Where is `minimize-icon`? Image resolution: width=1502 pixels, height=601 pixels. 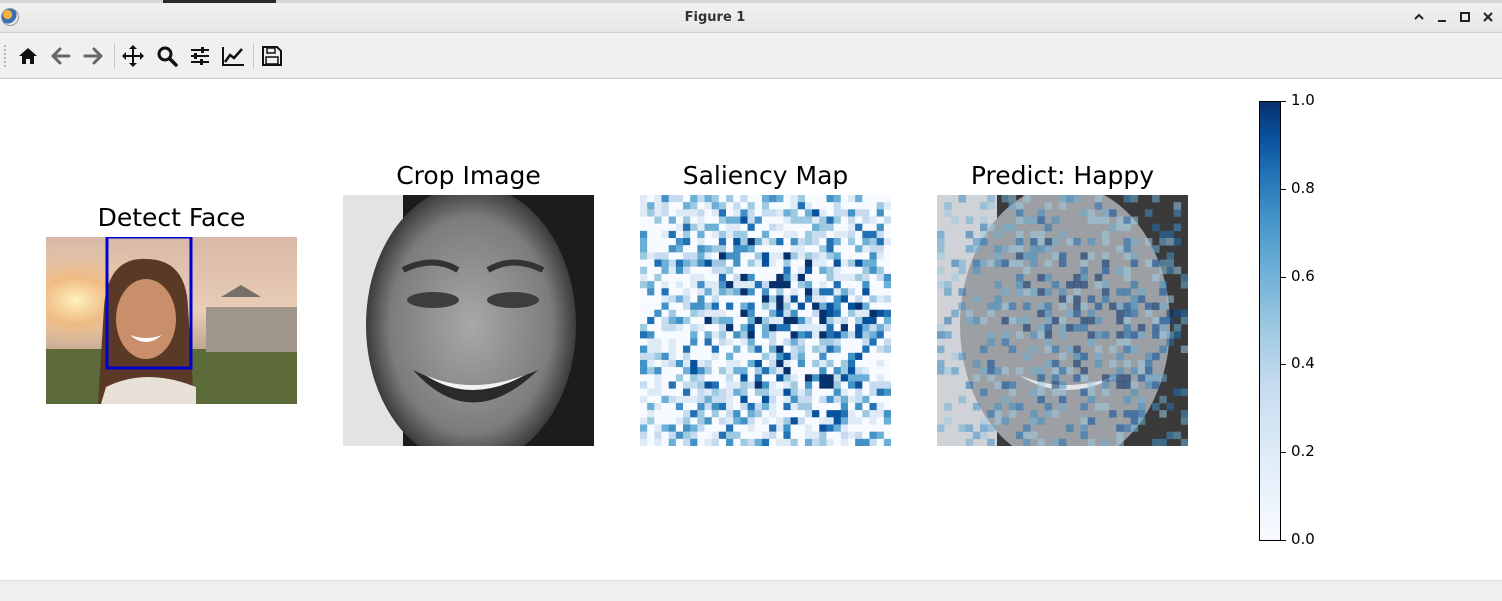
minimize-icon is located at coordinates (1442, 17).